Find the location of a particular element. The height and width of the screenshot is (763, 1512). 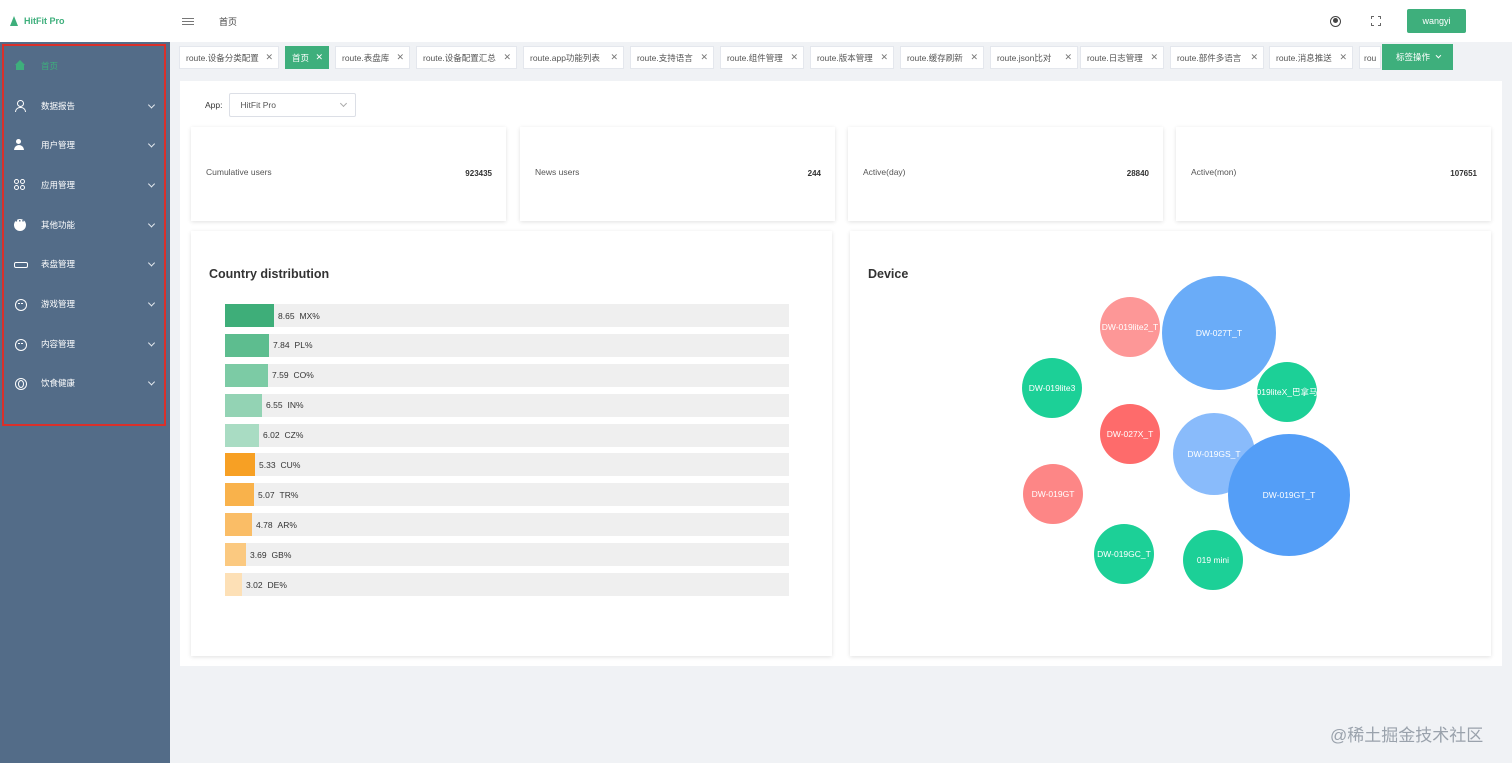

sidebar-item-app-management: 应用管理 is located at coordinates (84, 185).